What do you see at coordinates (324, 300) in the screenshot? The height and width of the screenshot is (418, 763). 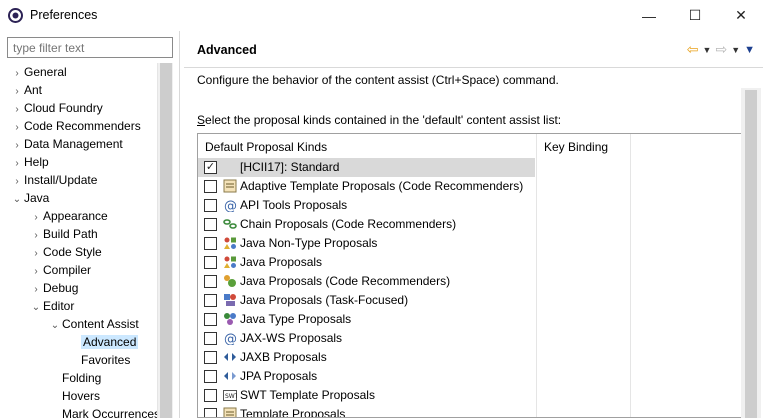 I see `proposal-label: Java Proposals (Task-Focused)` at bounding box center [324, 300].